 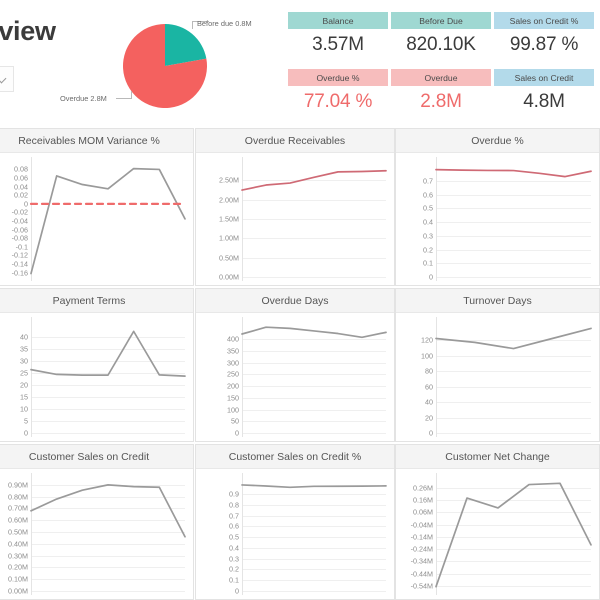 I want to click on y-axis-tick-label: 0.30M, so click(x=18, y=556).